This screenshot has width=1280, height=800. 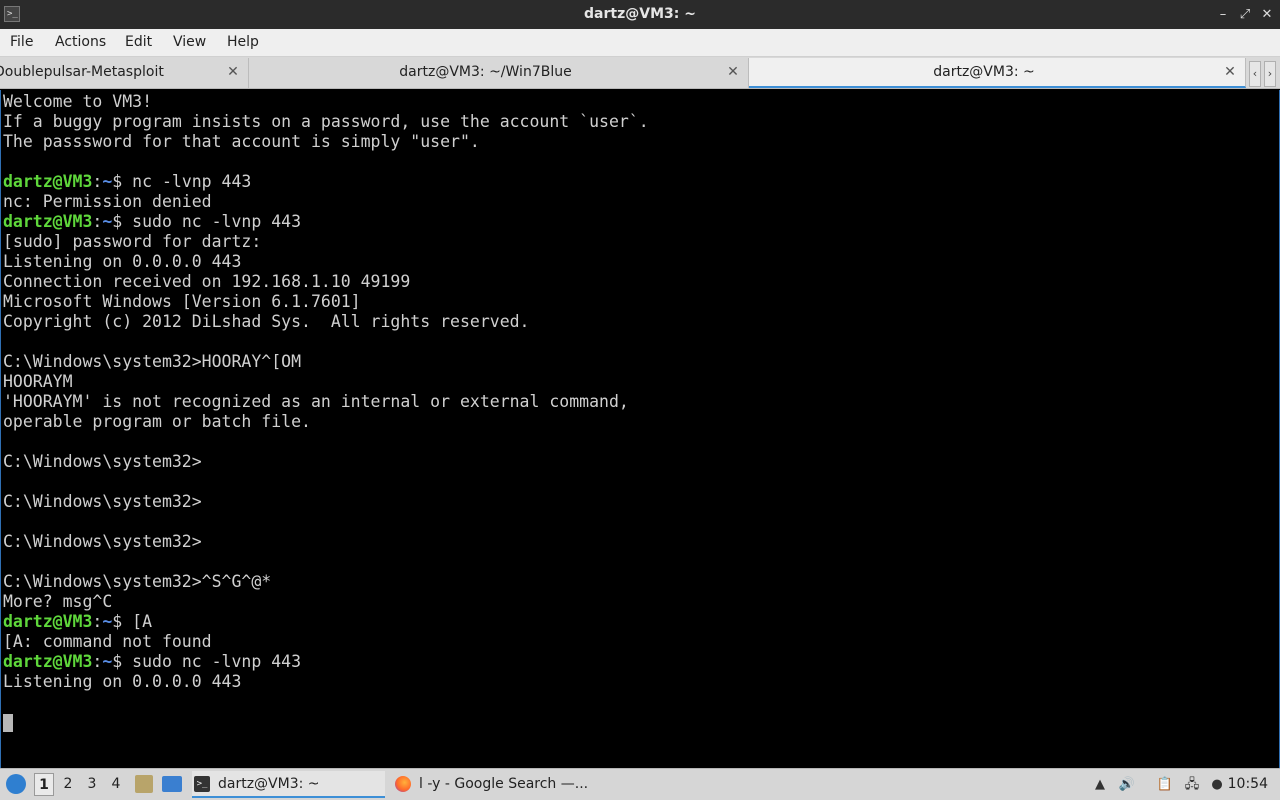 I want to click on firefox-icon, so click(x=403, y=784).